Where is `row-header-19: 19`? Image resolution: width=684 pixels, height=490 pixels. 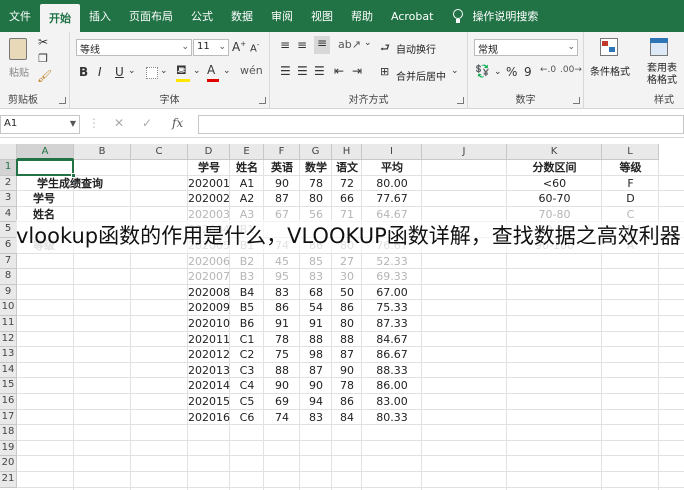 row-header-19: 19 is located at coordinates (8, 448).